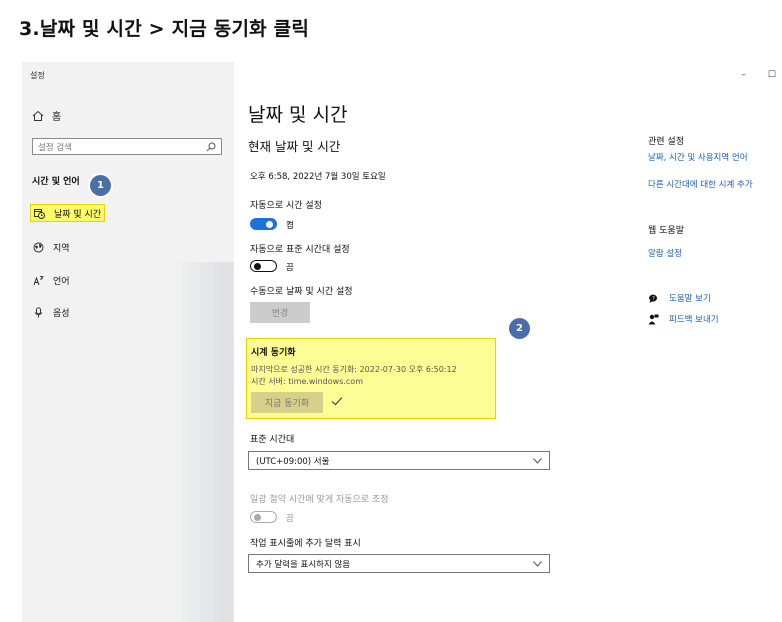 Image resolution: width=782 pixels, height=622 pixels. Describe the element at coordinates (51, 312) in the screenshot. I see `sidebar-item-speech: 음성` at that location.